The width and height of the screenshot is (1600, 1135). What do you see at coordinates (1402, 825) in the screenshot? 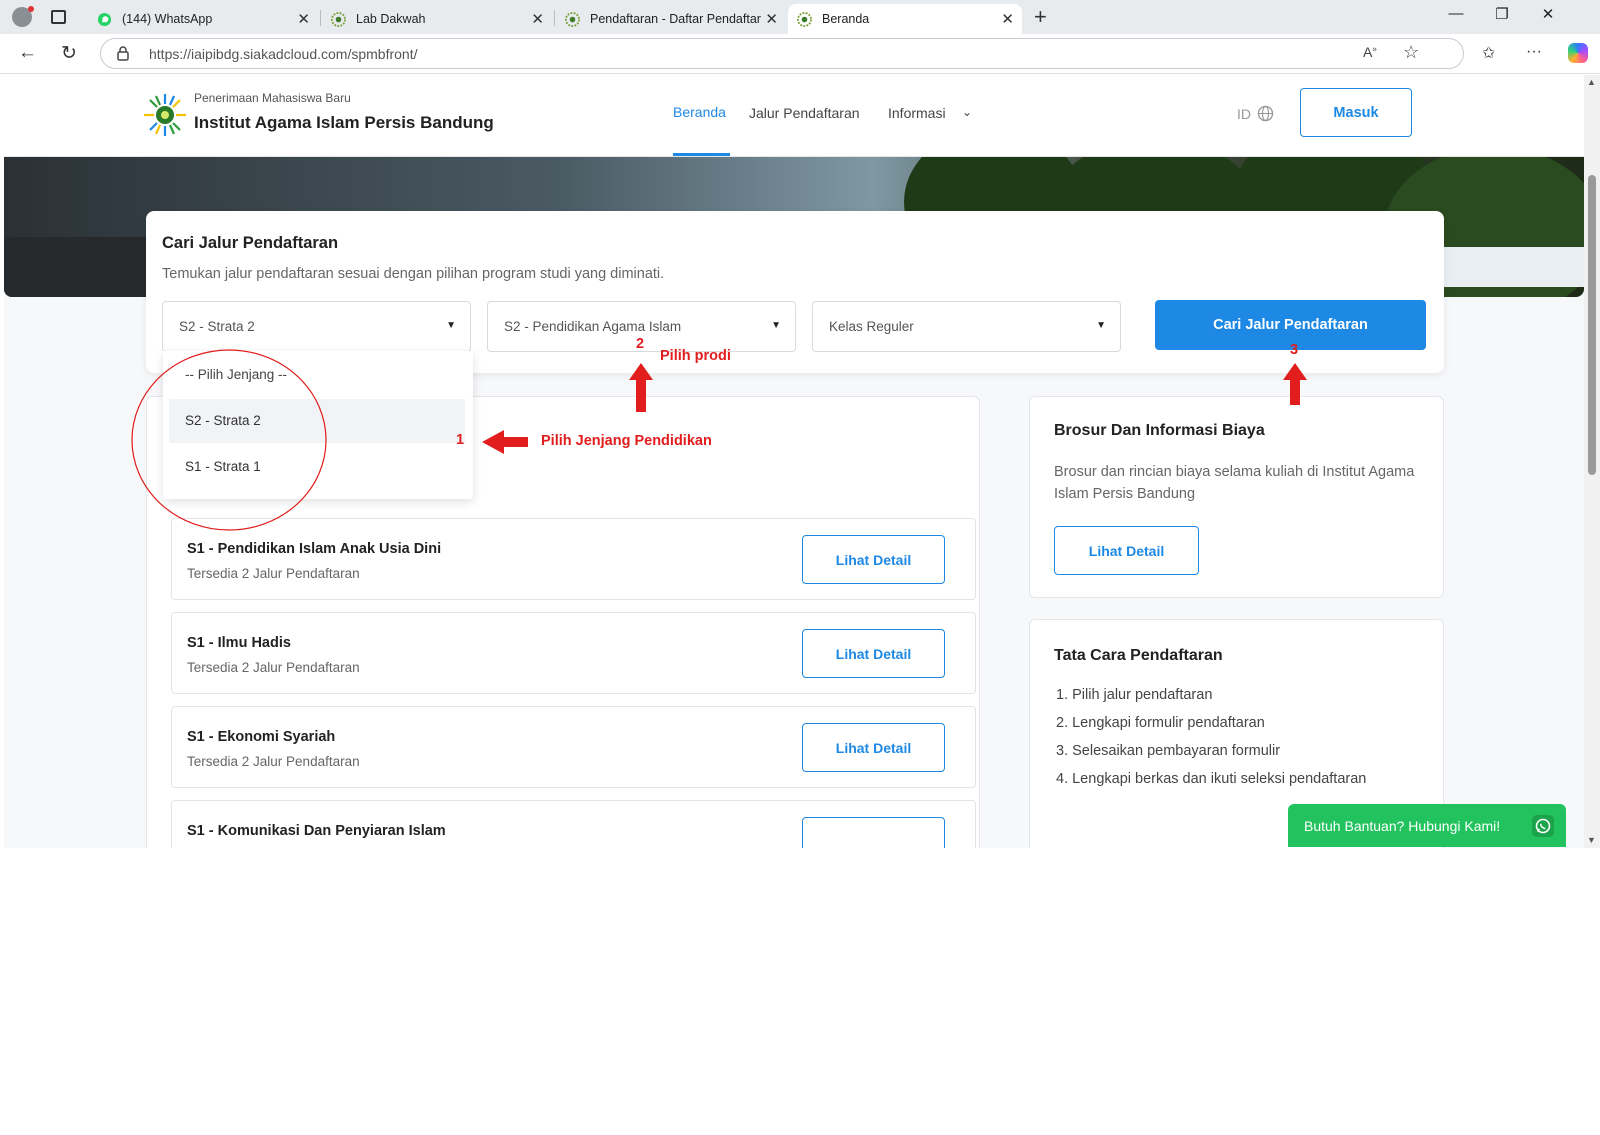
I see `whatsapp-help-label: Butuh Bantuan? Hubungi Kami!` at bounding box center [1402, 825].